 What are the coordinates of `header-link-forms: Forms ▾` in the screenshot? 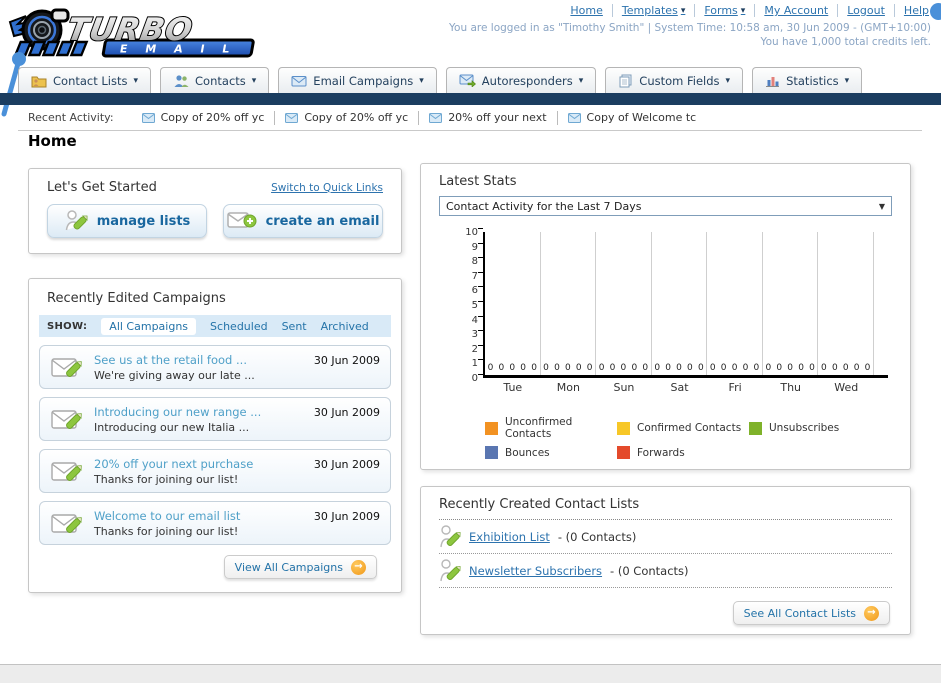 It's located at (725, 10).